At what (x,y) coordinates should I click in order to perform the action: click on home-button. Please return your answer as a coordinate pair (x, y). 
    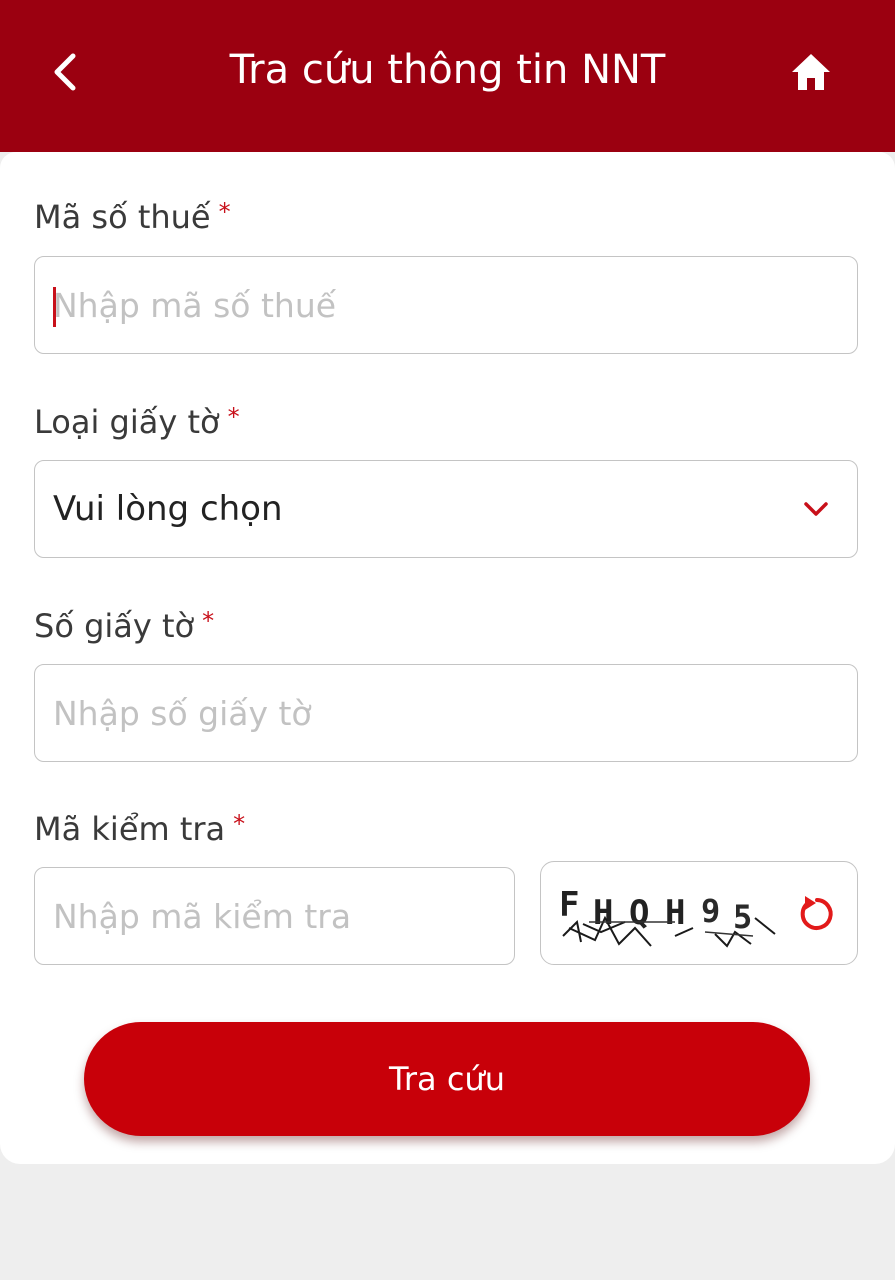
    Looking at the image, I should click on (811, 72).